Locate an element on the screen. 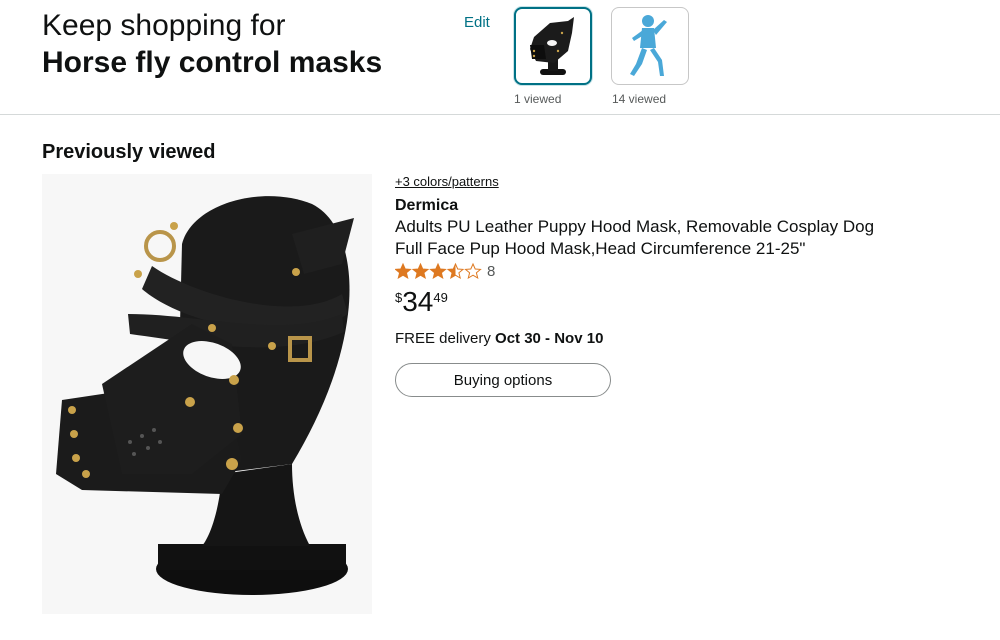 This screenshot has height=640, width=1000. colors-patterns-link: +3 colors/patterns is located at coordinates (655, 181).